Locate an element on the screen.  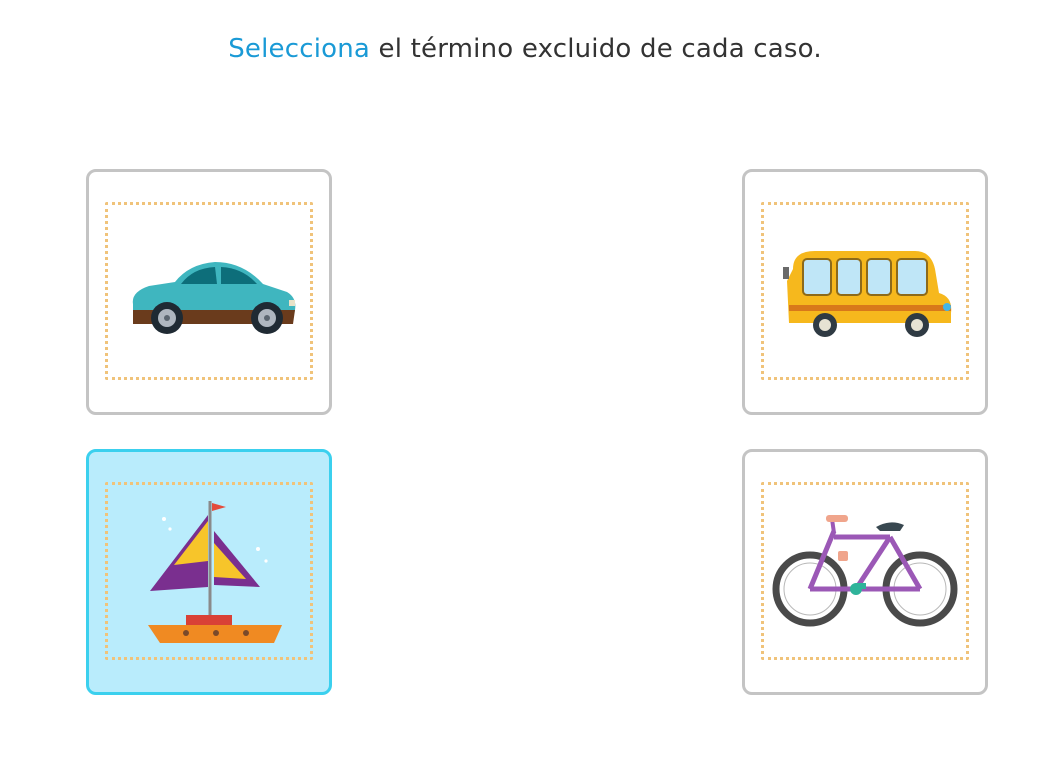
option-card-car is located at coordinates (209, 292).